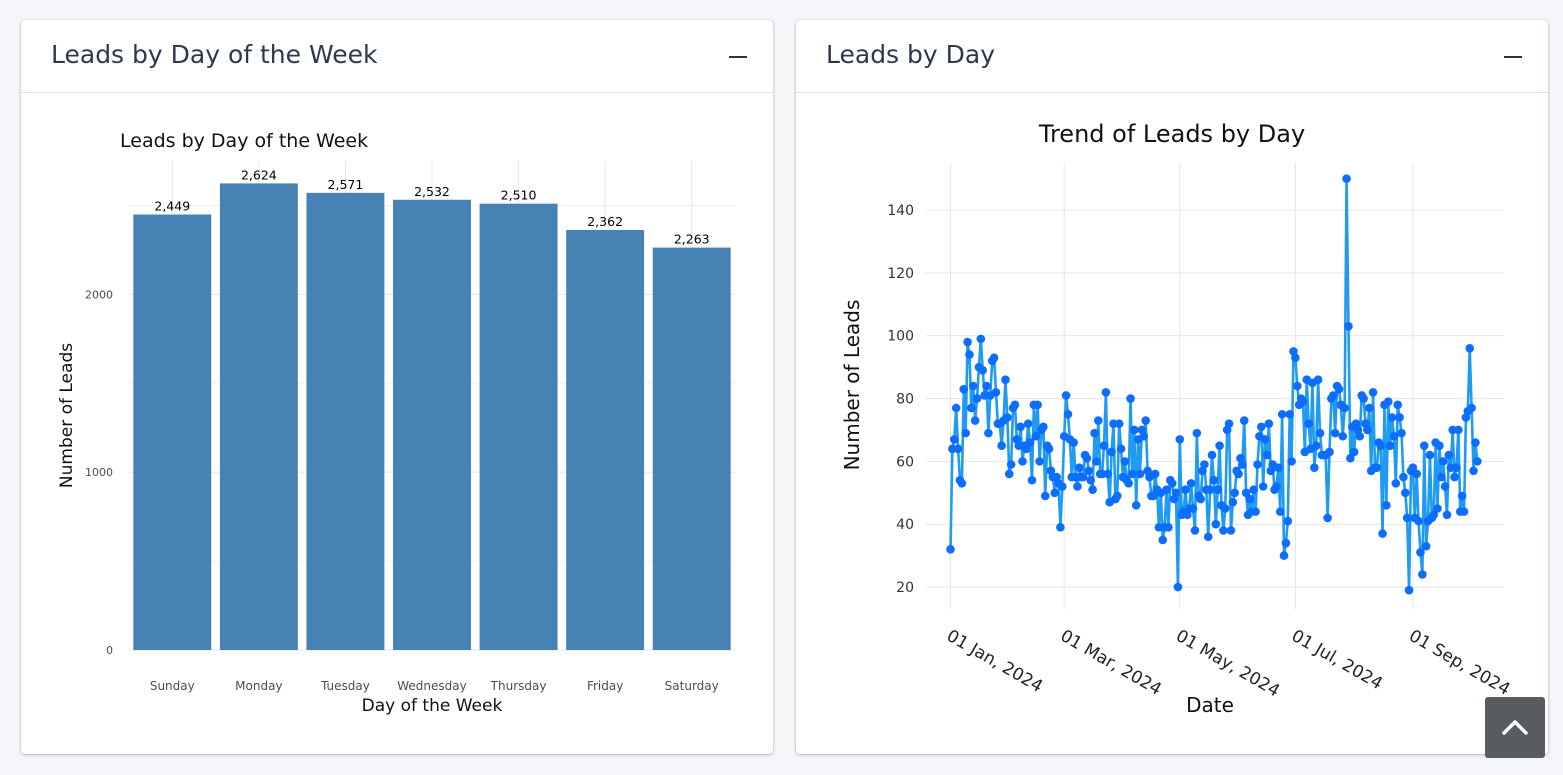  What do you see at coordinates (172, 206) in the screenshot?
I see `bar-value-label: 2,449` at bounding box center [172, 206].